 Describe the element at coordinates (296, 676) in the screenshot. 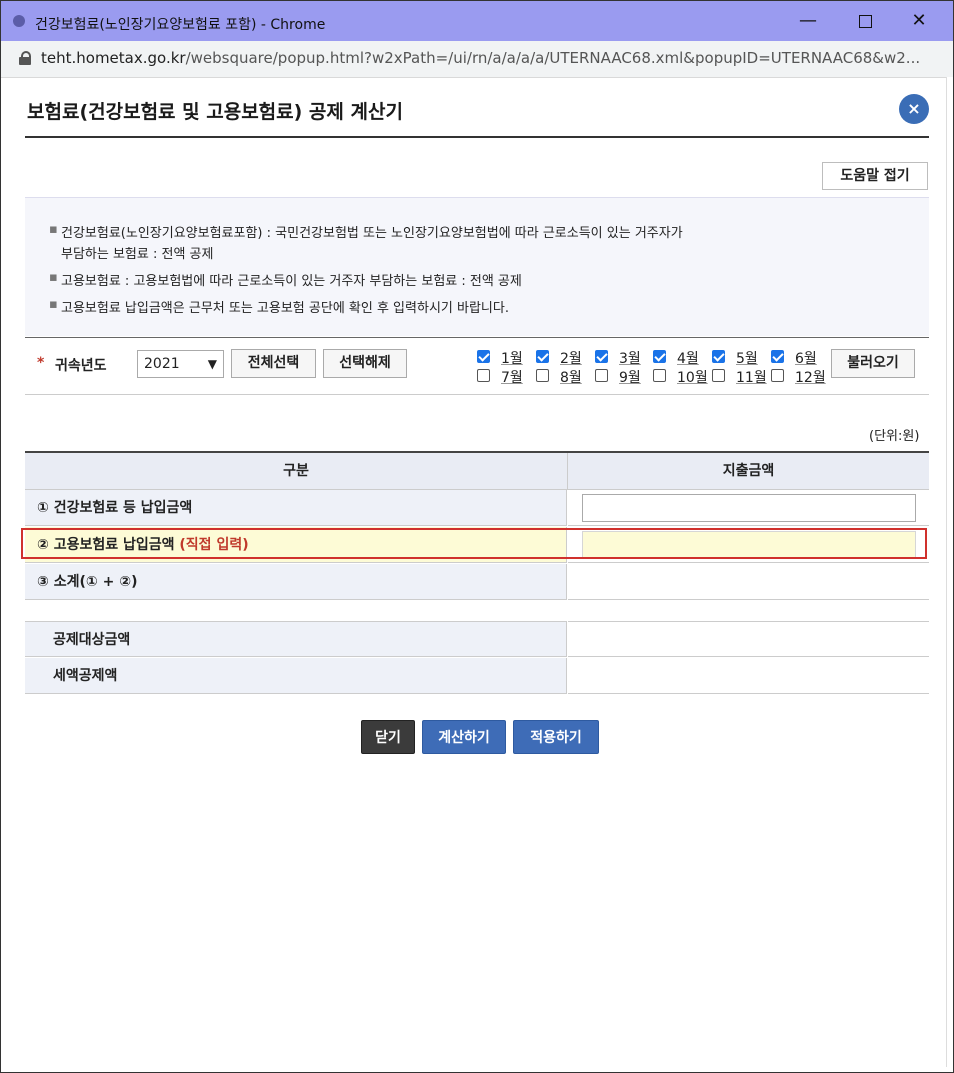

I see `row-label: 세액공제액` at that location.